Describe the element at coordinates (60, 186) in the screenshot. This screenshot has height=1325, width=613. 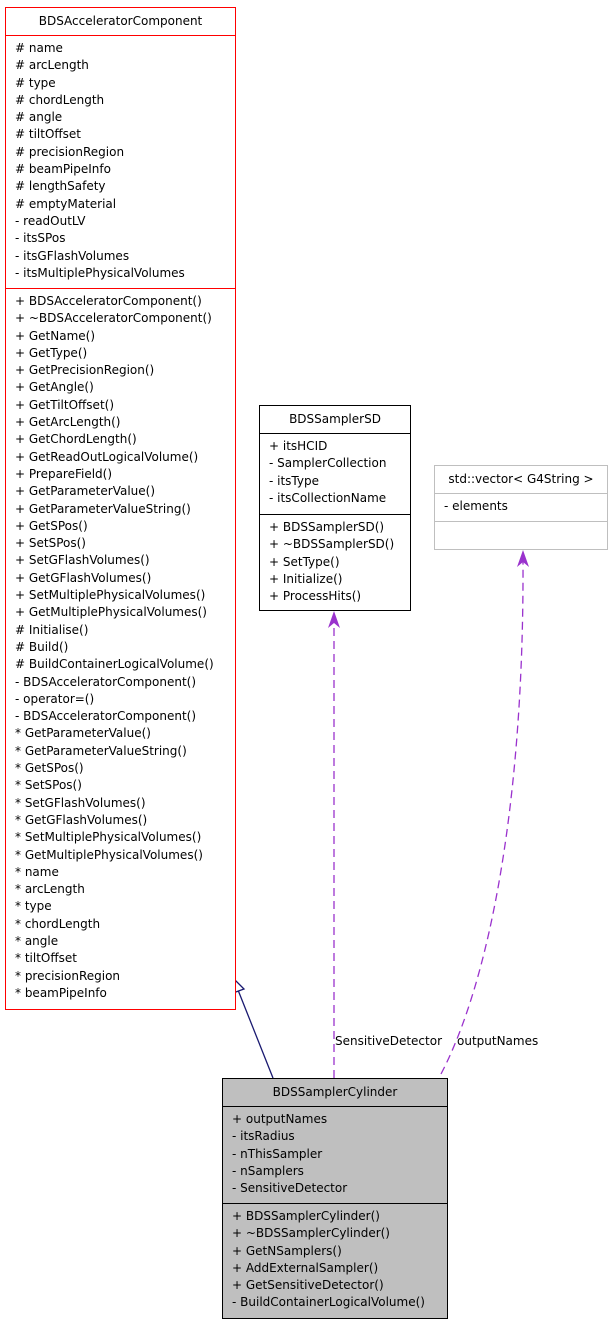
I see `attribute: # lengthSafety` at that location.